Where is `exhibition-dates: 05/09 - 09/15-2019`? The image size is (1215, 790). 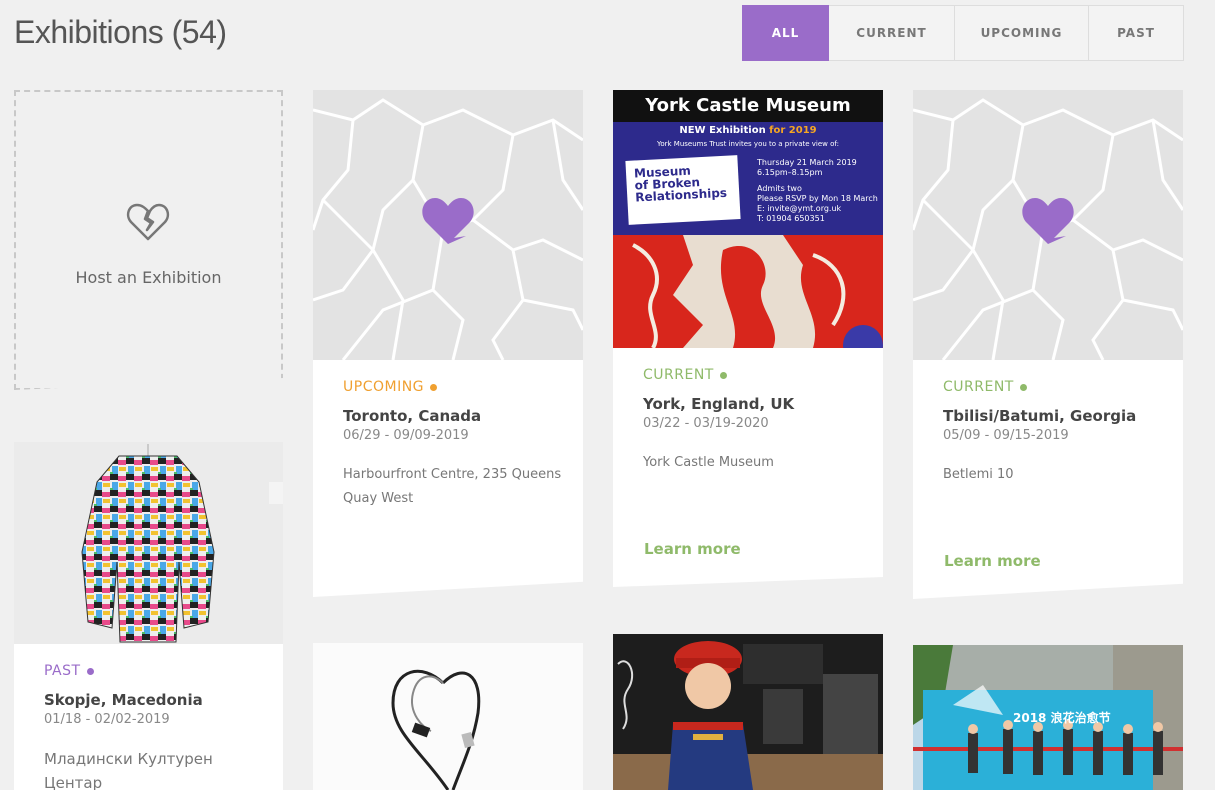 exhibition-dates: 05/09 - 09/15-2019 is located at coordinates (1006, 435).